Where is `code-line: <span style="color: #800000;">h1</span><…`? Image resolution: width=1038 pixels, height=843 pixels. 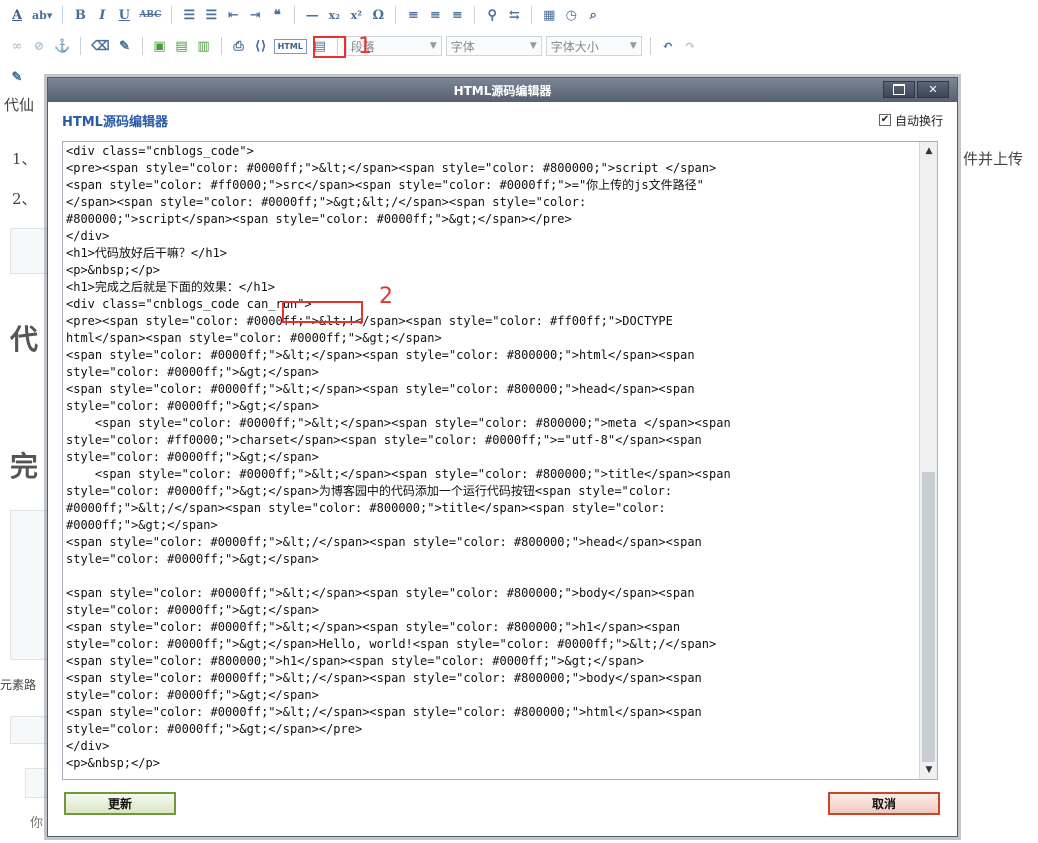 code-line: <span style="color: #800000;">h1</span><… is located at coordinates (355, 661).